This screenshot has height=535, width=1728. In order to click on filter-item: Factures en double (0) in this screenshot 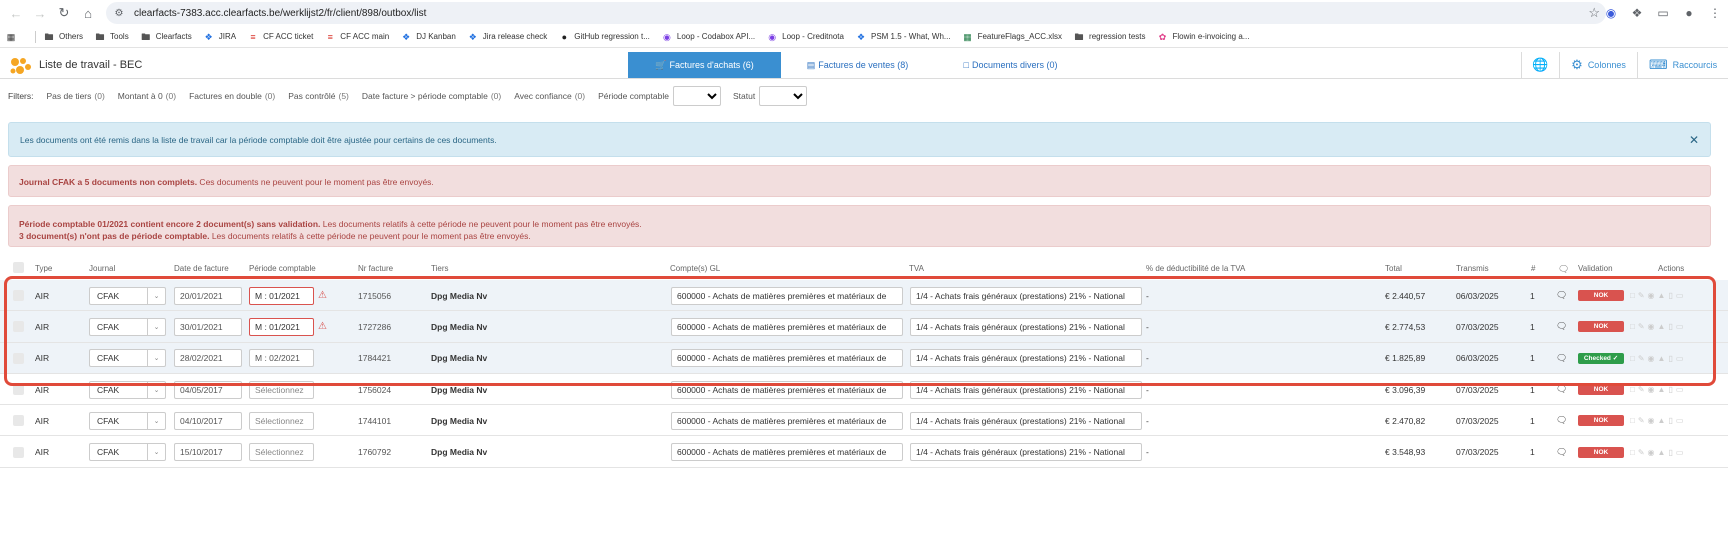, I will do `click(232, 96)`.